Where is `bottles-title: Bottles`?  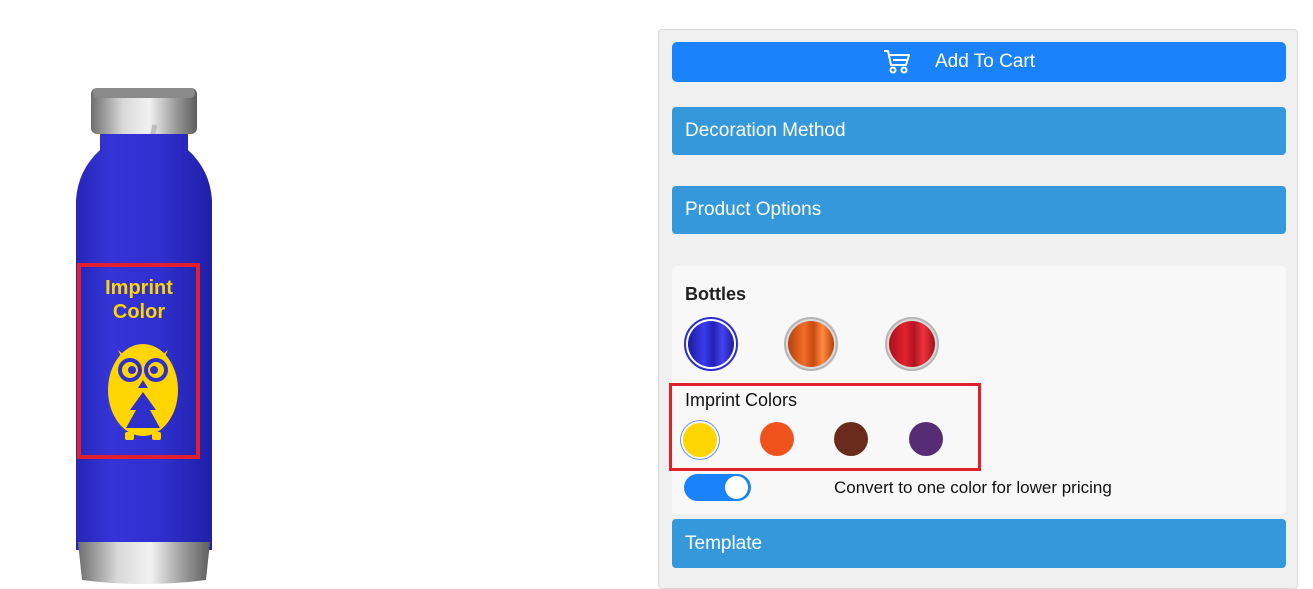 bottles-title: Bottles is located at coordinates (716, 294).